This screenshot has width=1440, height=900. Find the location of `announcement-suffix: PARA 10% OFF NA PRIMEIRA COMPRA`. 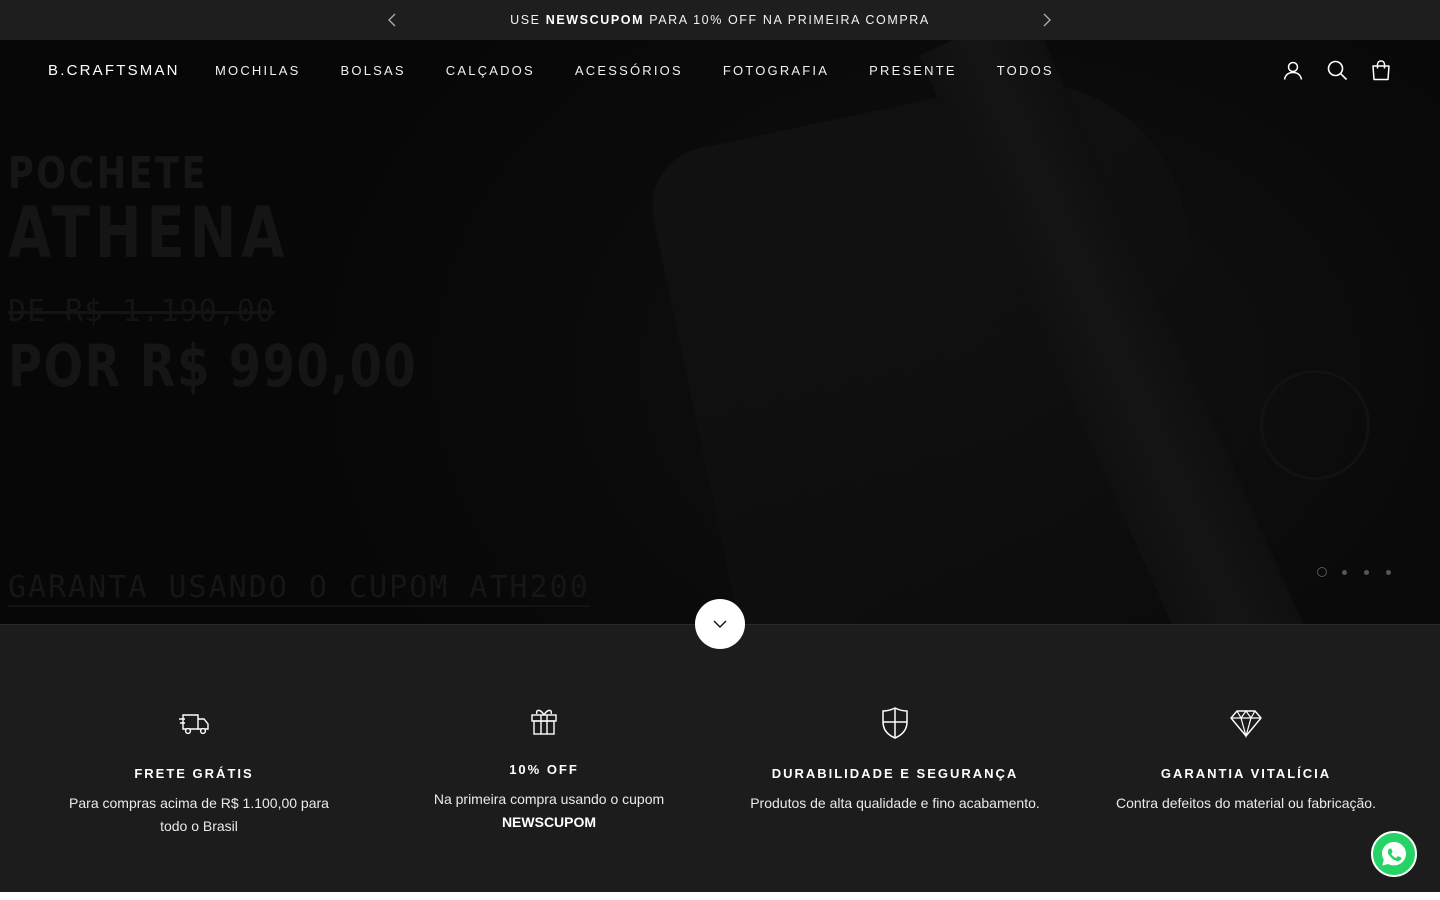

announcement-suffix: PARA 10% OFF NA PRIMEIRA COMPRA is located at coordinates (787, 20).